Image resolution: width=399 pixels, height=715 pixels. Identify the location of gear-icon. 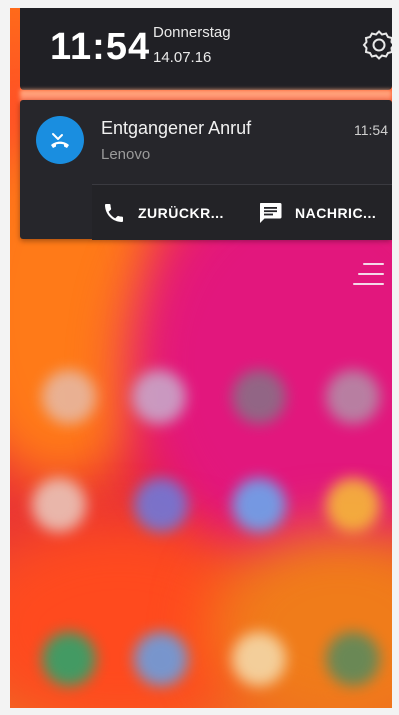
(376, 45).